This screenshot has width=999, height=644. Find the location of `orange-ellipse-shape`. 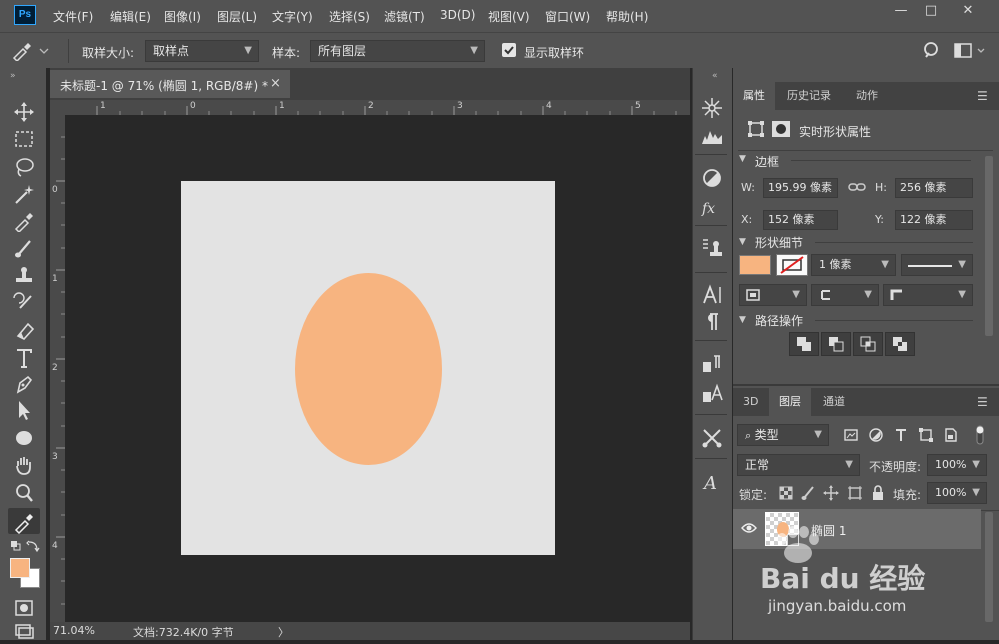

orange-ellipse-shape is located at coordinates (368, 369).